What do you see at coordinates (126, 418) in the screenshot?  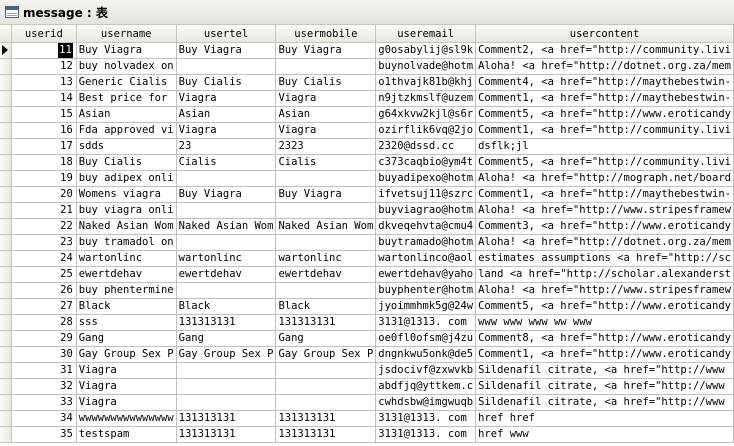 I see `cell-username: wwwwwwwwwwwwwww` at bounding box center [126, 418].